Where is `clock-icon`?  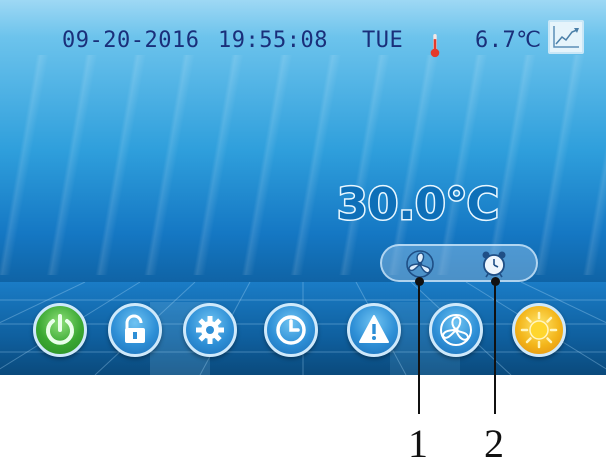 clock-icon is located at coordinates (291, 330).